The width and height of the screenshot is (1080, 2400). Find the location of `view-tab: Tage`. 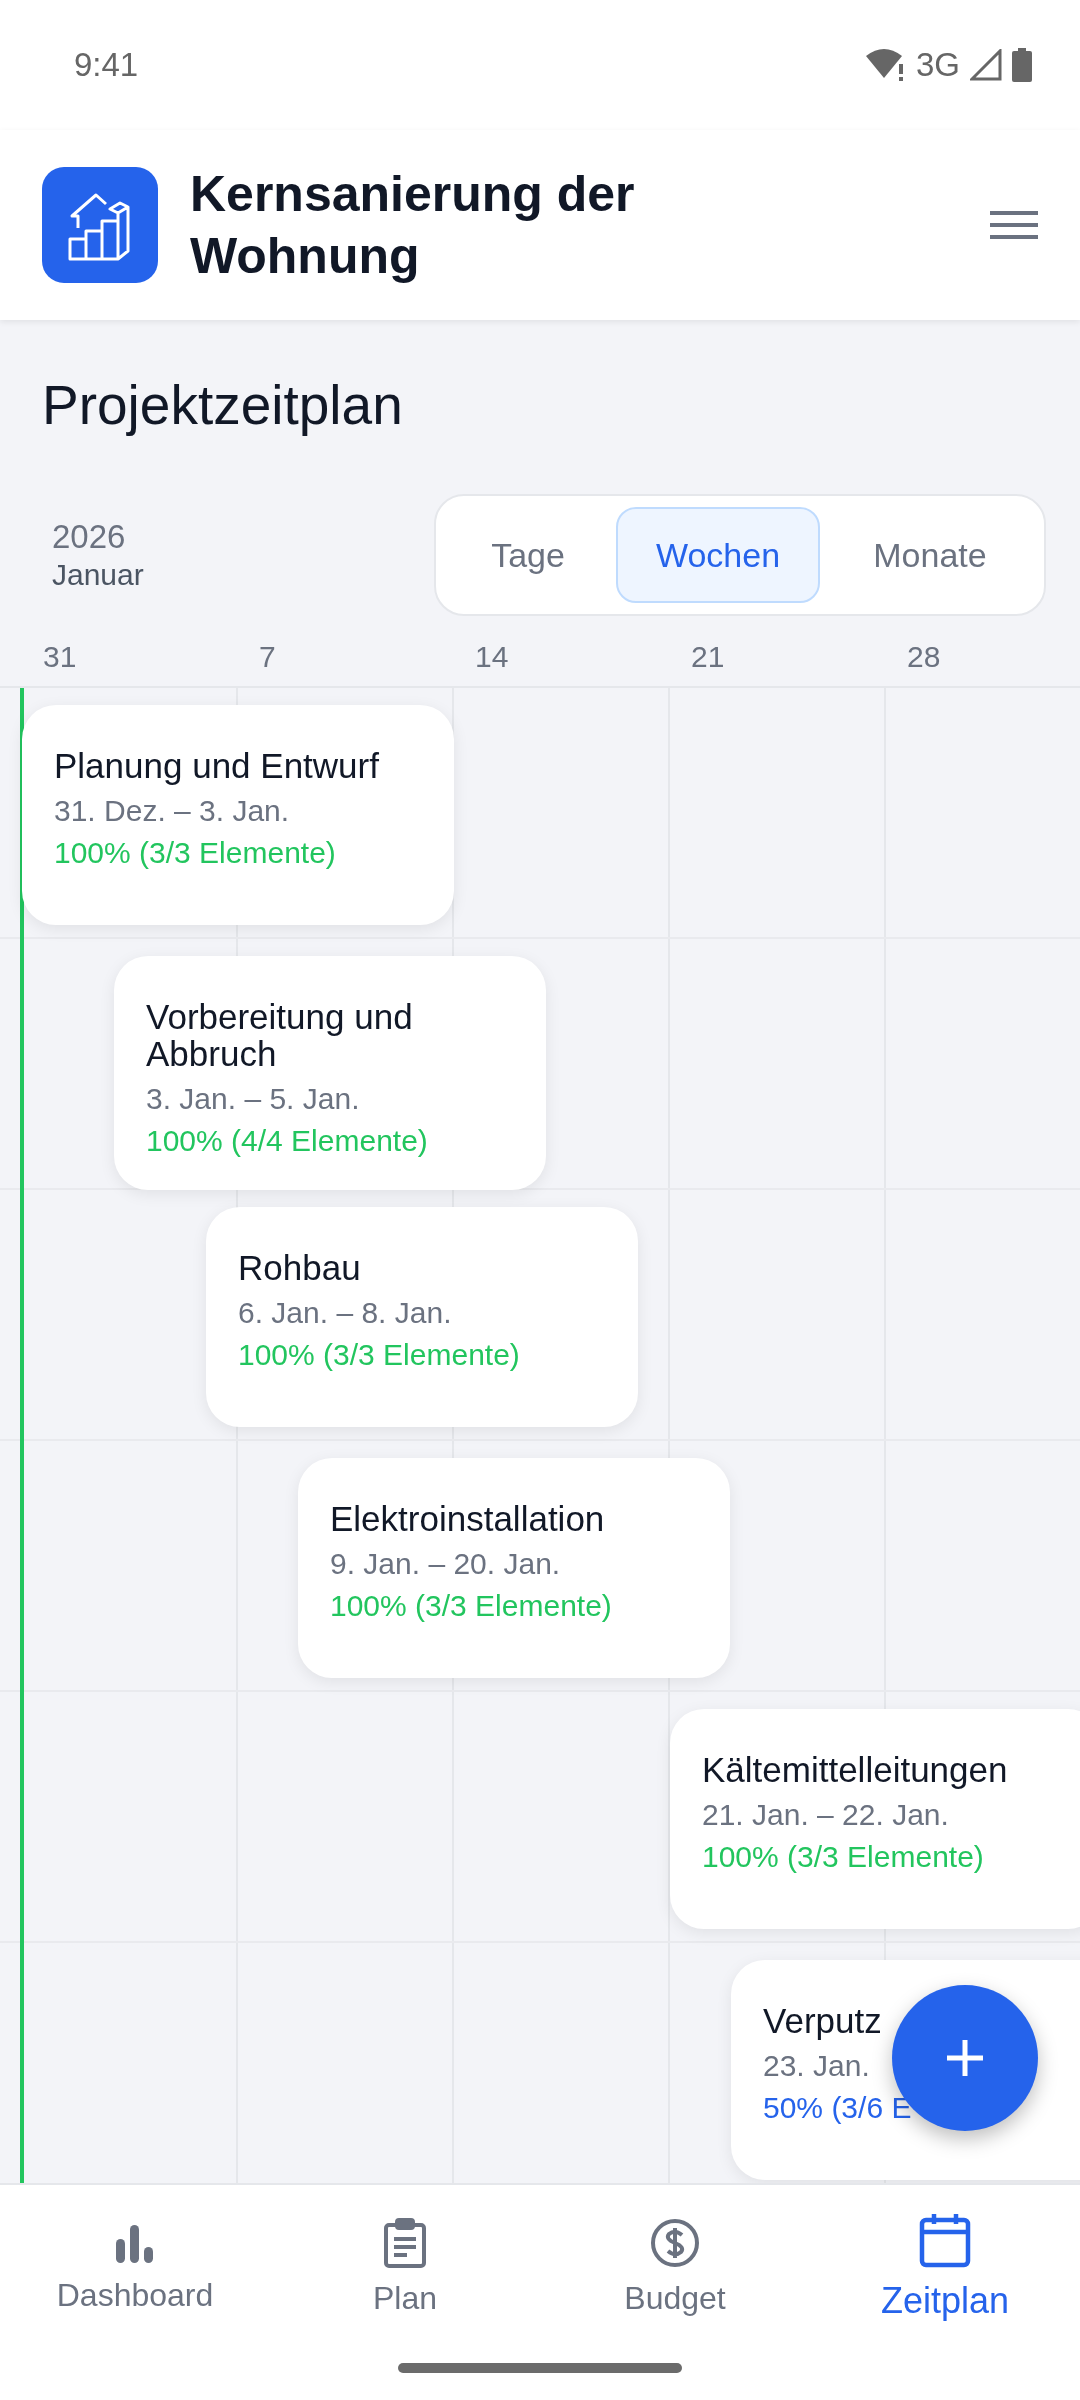

view-tab: Tage is located at coordinates (528, 555).